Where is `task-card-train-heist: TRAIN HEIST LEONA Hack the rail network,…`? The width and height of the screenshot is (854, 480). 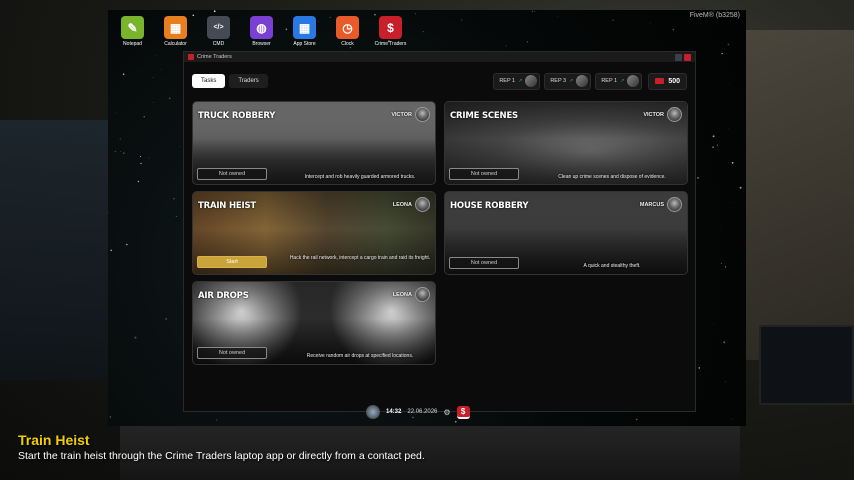
task-card-train-heist: TRAIN HEIST LEONA Hack the rail network,… is located at coordinates (314, 233).